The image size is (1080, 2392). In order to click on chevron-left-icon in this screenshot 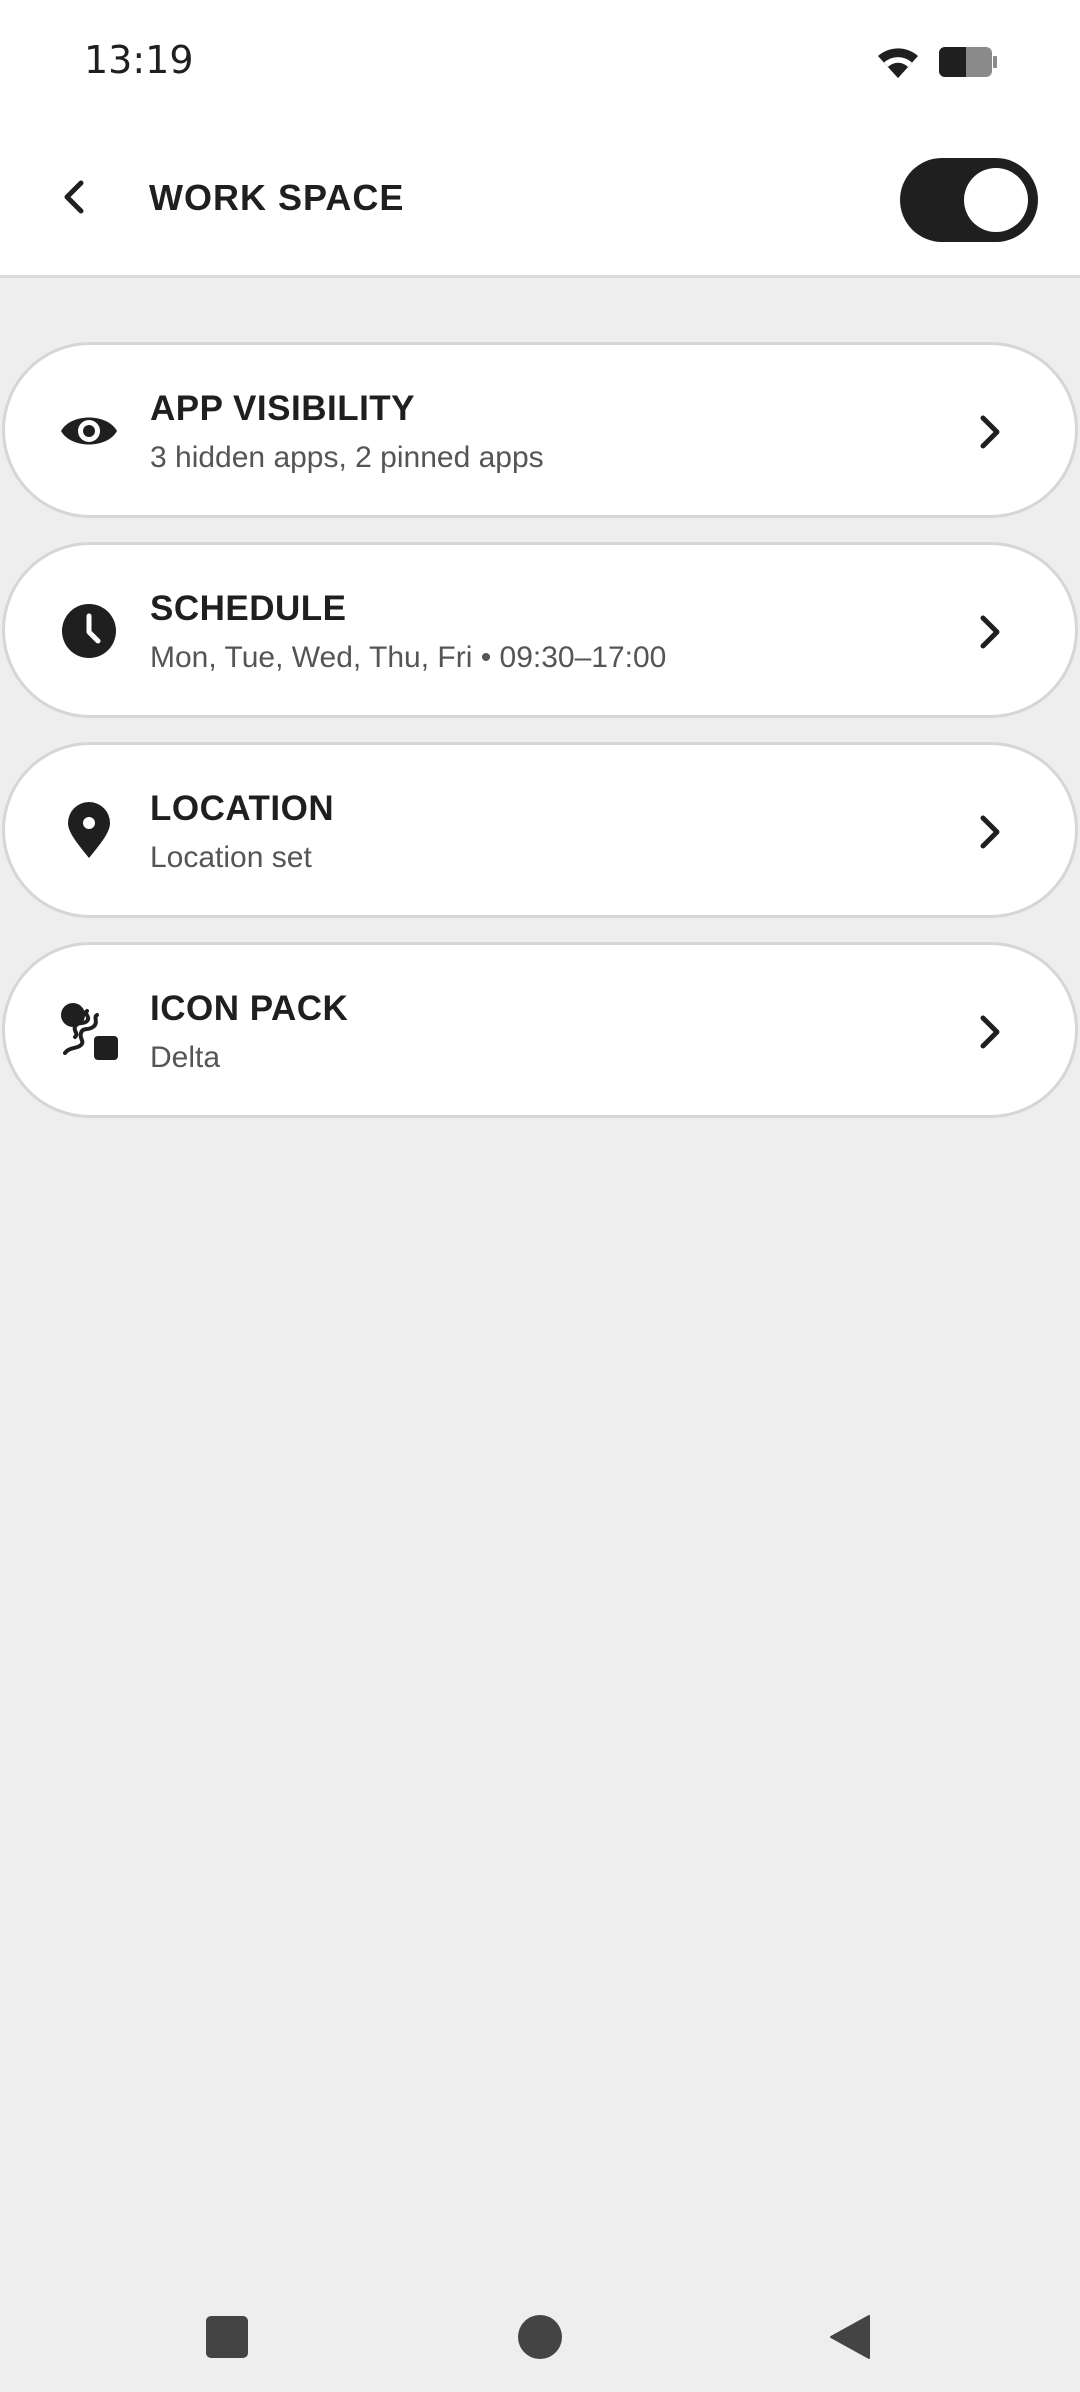, I will do `click(74, 197)`.